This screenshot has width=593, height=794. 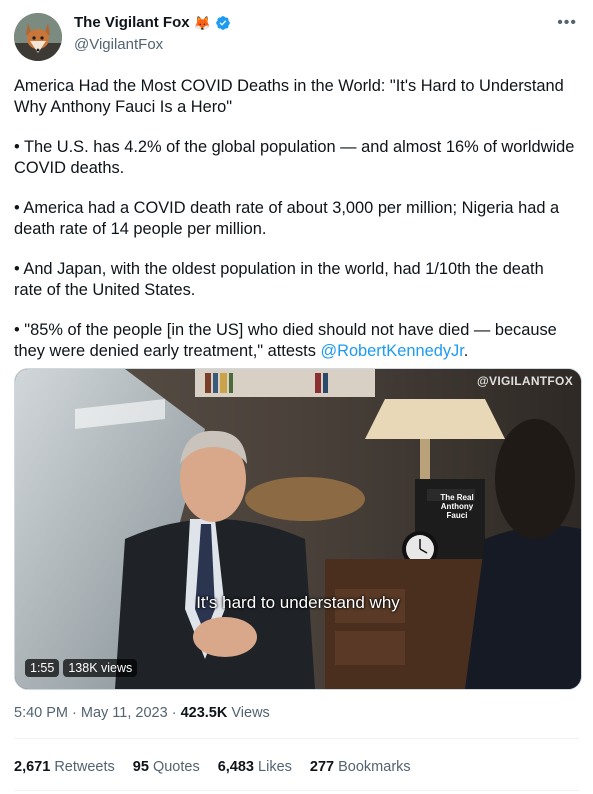 What do you see at coordinates (322, 767) in the screenshot?
I see `bookmarks-count: 277` at bounding box center [322, 767].